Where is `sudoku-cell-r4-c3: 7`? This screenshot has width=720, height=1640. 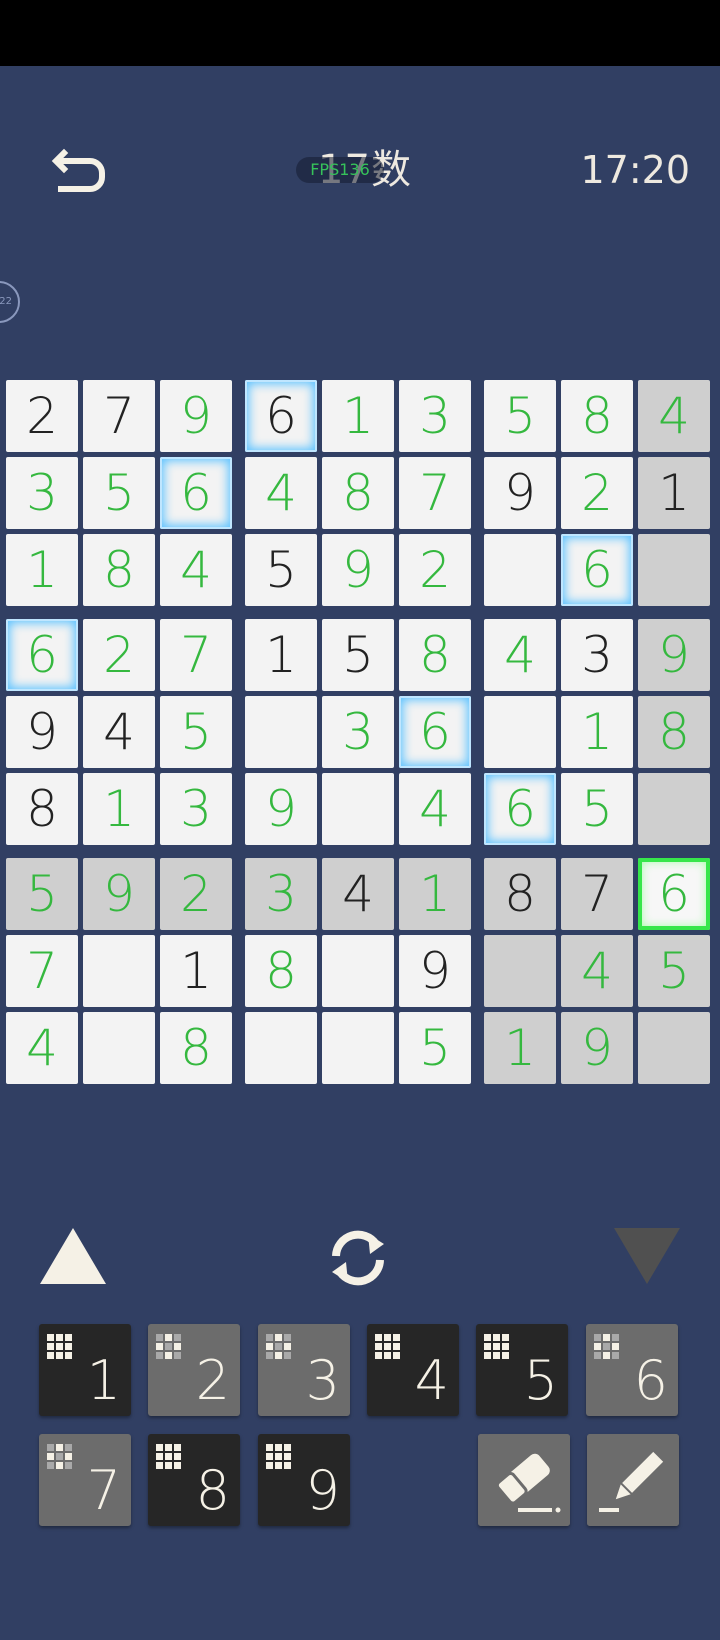 sudoku-cell-r4-c3: 7 is located at coordinates (196, 655).